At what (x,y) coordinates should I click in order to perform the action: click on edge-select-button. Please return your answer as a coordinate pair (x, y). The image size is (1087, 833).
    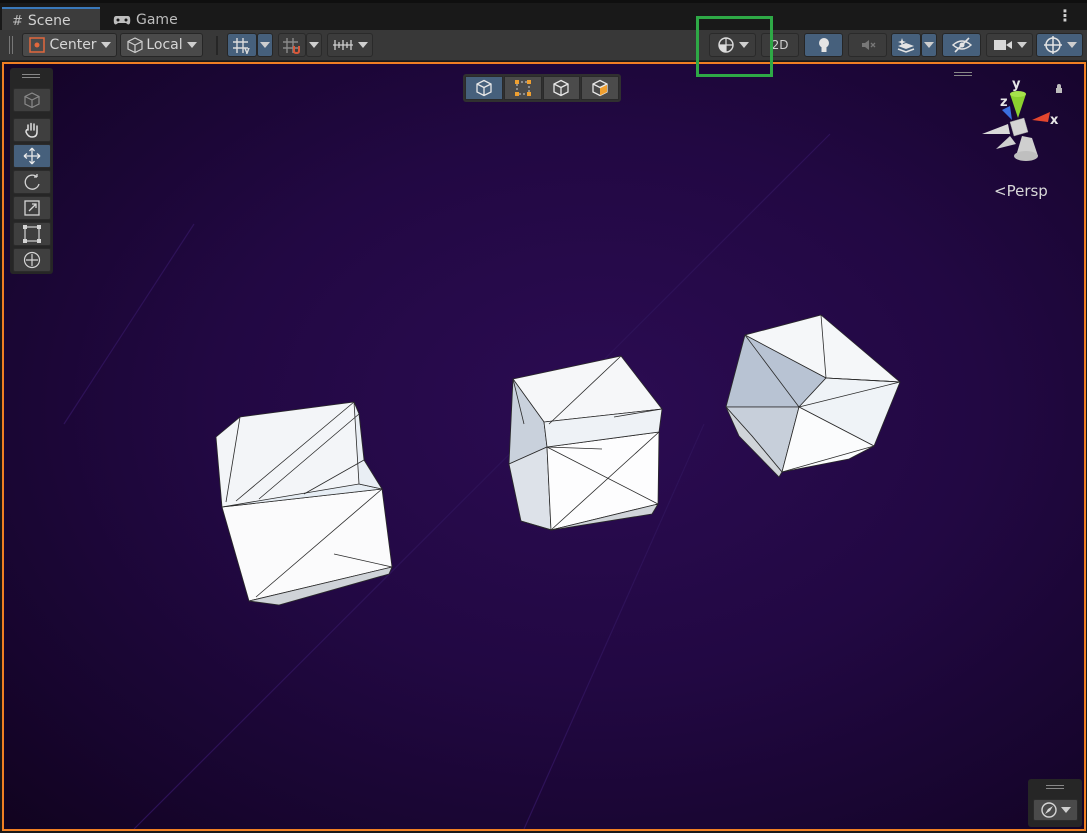
    Looking at the image, I should click on (561, 88).